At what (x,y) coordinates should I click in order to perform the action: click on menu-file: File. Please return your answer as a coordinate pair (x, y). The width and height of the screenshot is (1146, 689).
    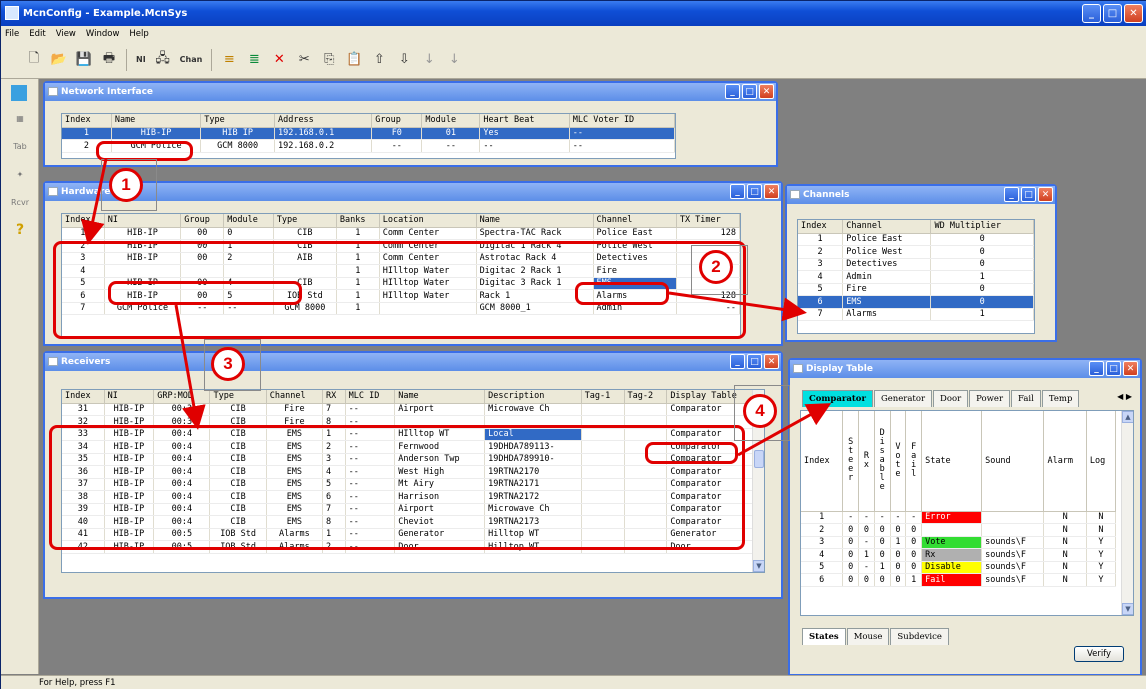
    Looking at the image, I should click on (12, 34).